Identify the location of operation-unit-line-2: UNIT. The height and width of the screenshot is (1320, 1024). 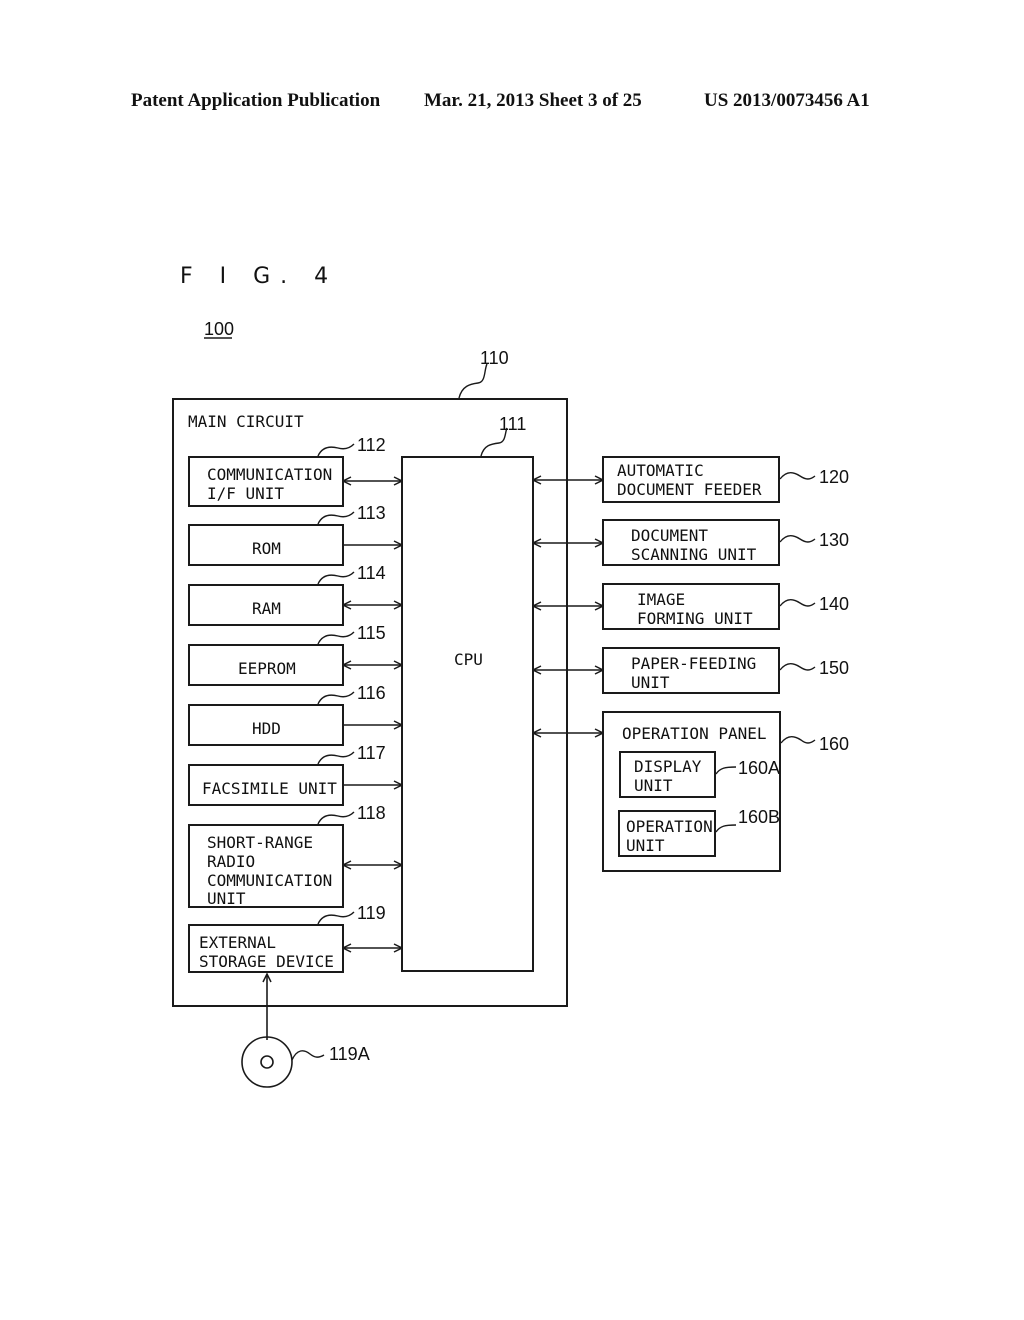
(645, 845).